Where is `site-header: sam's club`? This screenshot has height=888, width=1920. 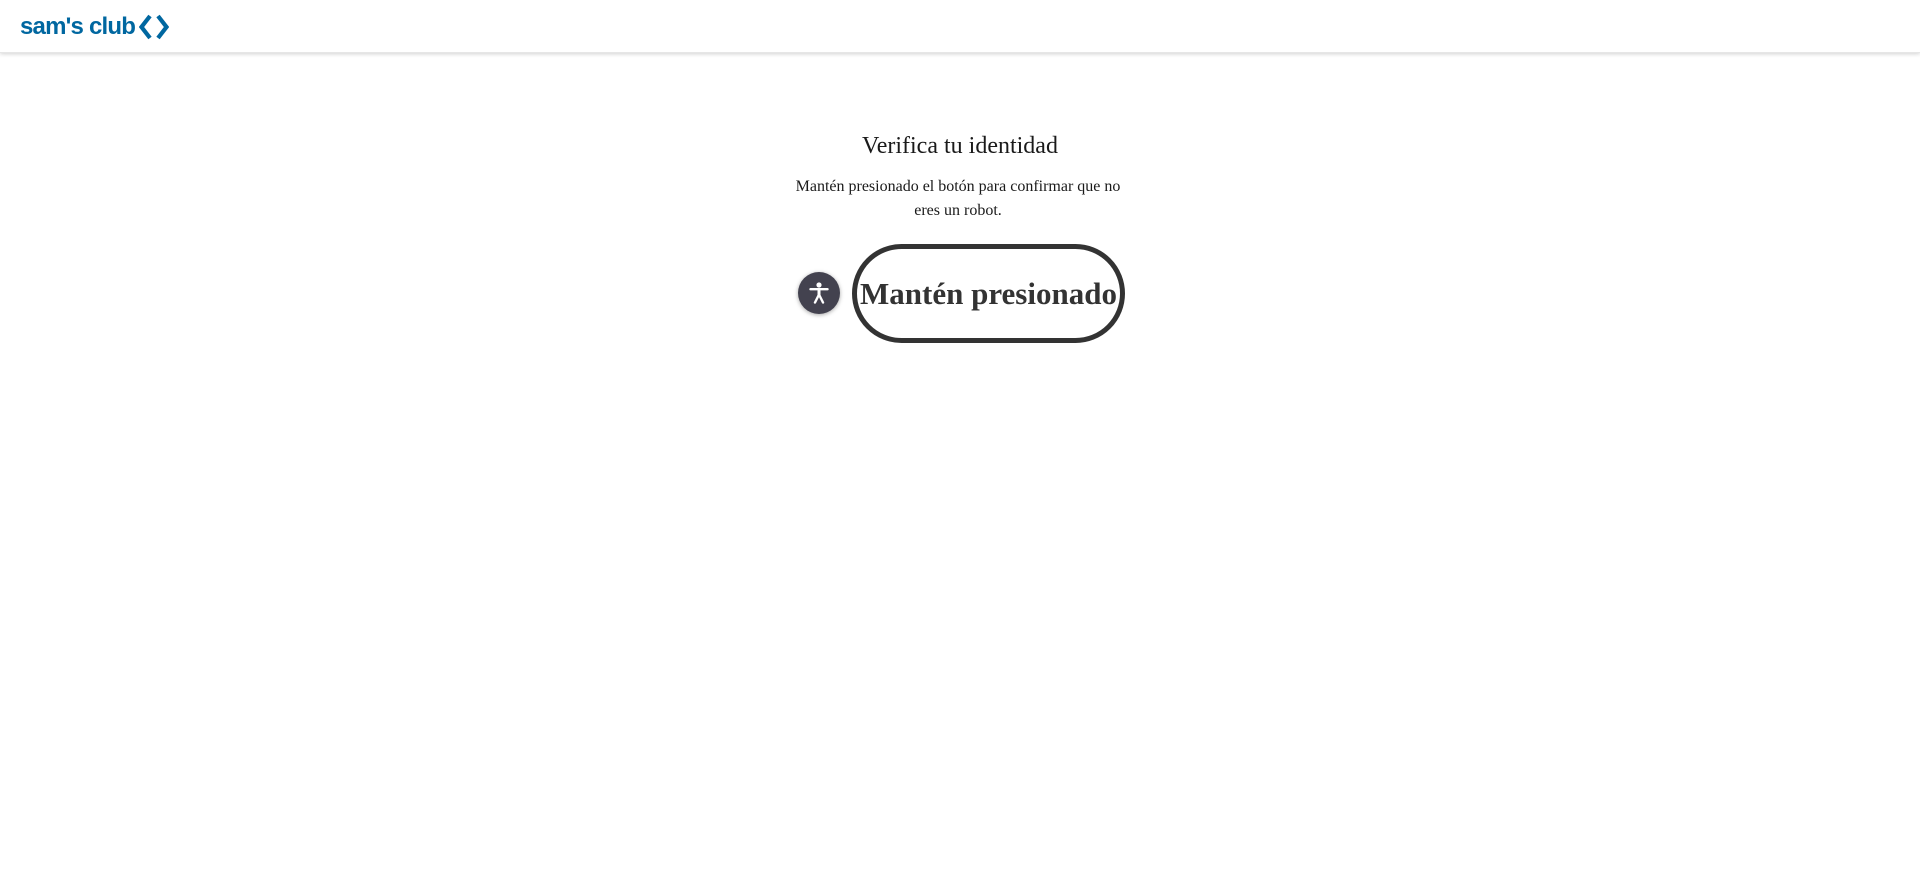 site-header: sam's club is located at coordinates (960, 26).